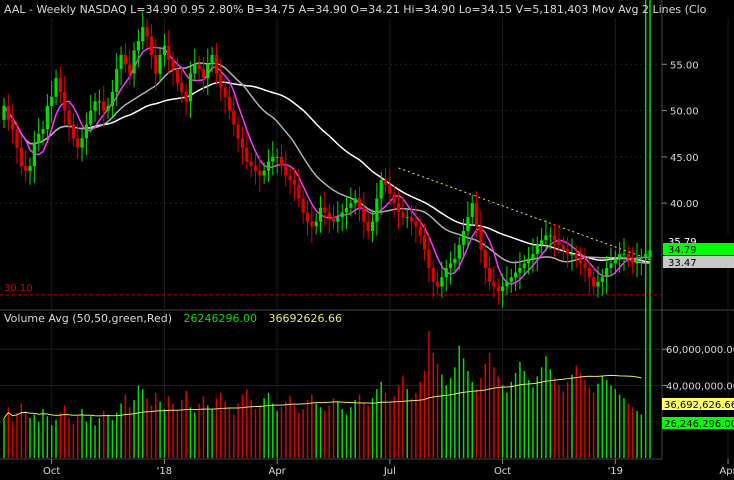 Image resolution: width=734 pixels, height=480 pixels. I want to click on price-tag-text: 34.79, so click(682, 250).